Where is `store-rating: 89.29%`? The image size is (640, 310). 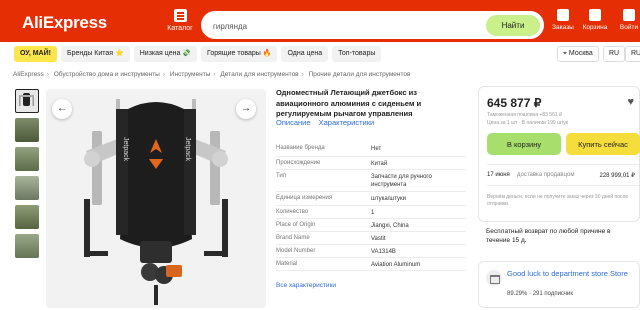 store-rating: 89.29% is located at coordinates (517, 294).